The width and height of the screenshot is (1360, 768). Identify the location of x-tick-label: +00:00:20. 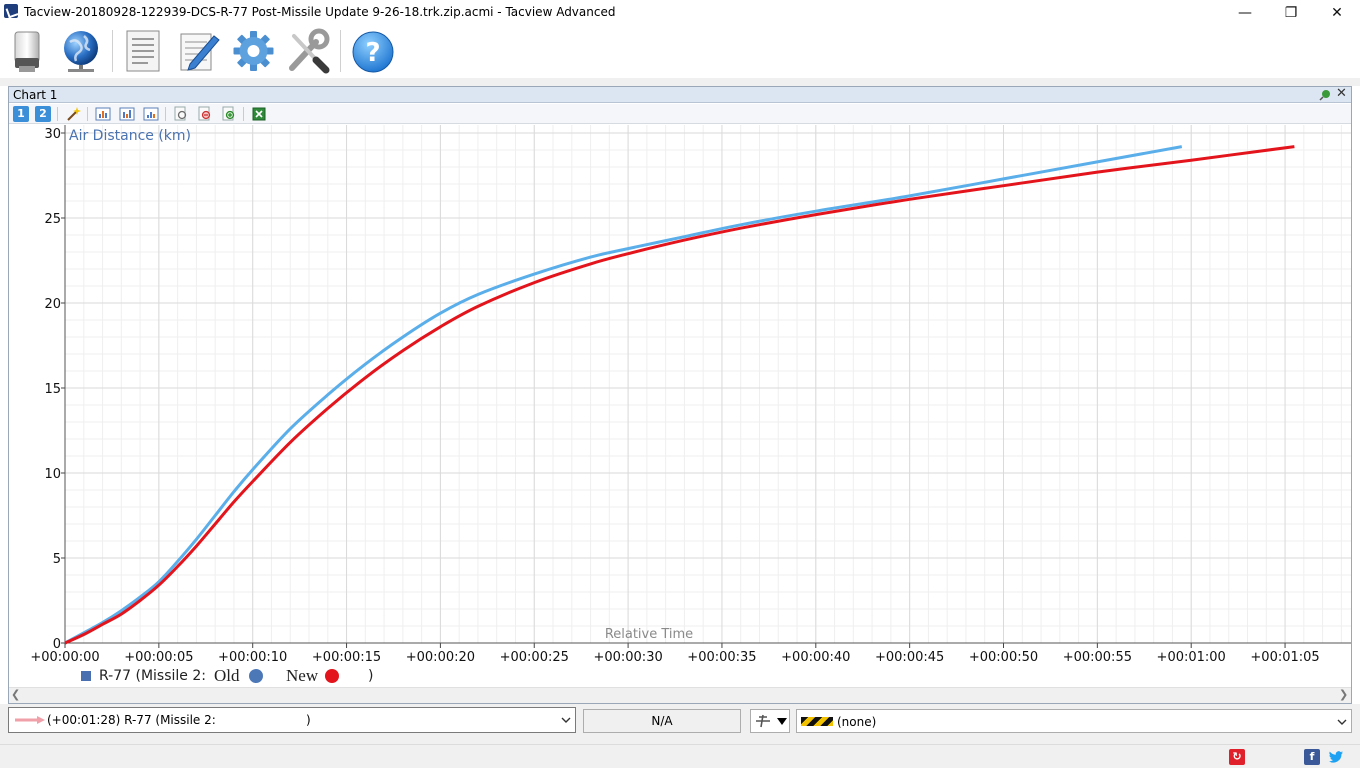
(440, 657).